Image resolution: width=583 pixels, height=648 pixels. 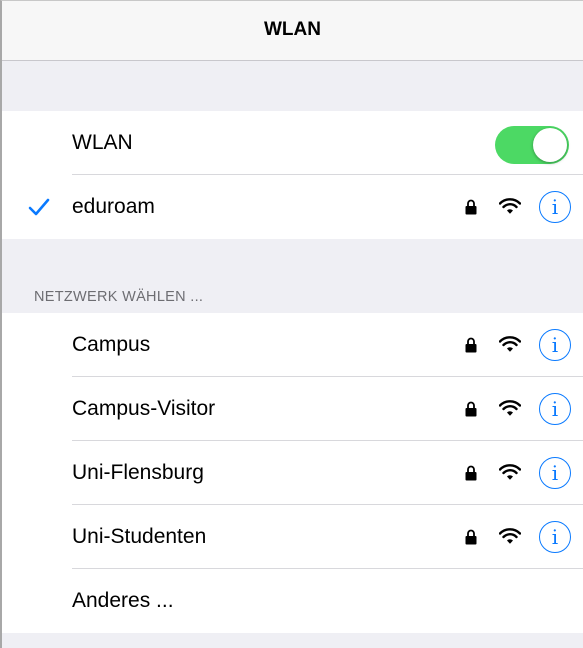 I want to click on network-row: Uni-Flensburg i, so click(x=292, y=473).